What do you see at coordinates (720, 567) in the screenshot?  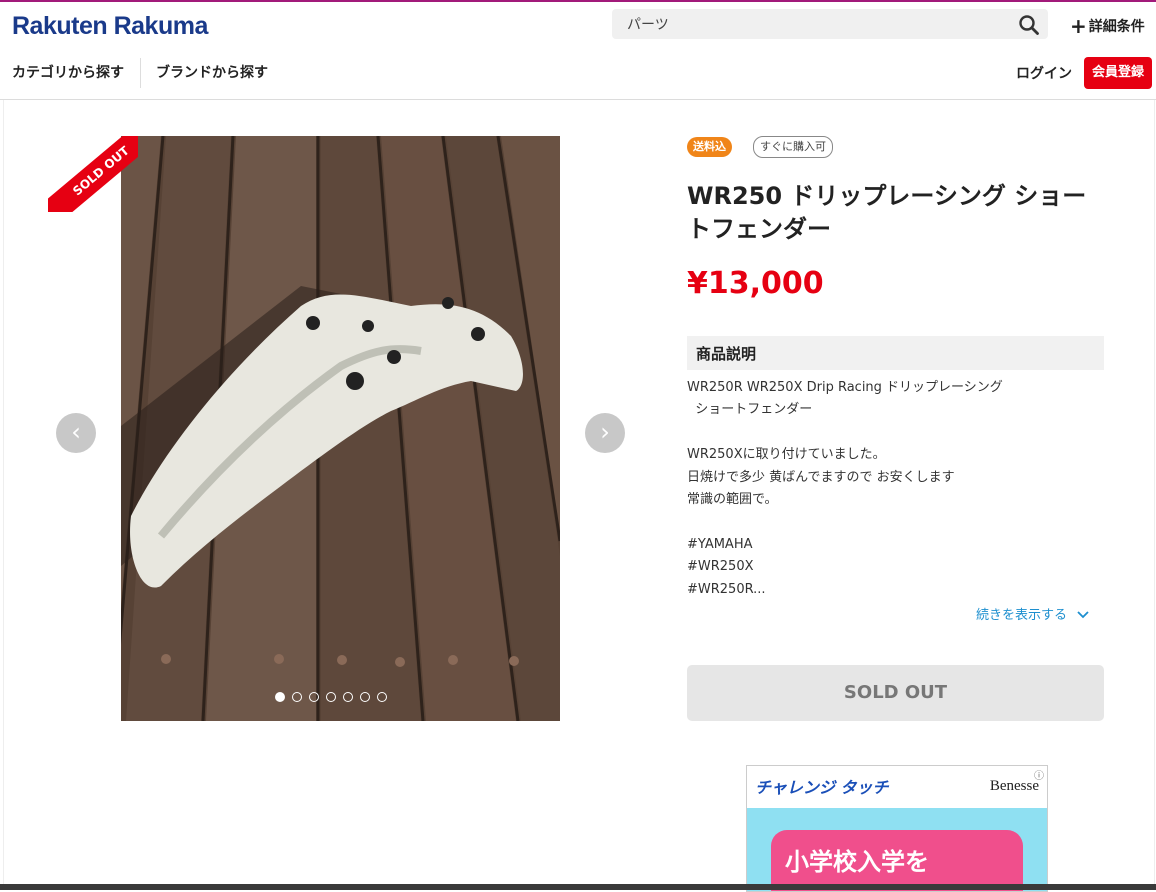 I see `description-line: #WR250X` at bounding box center [720, 567].